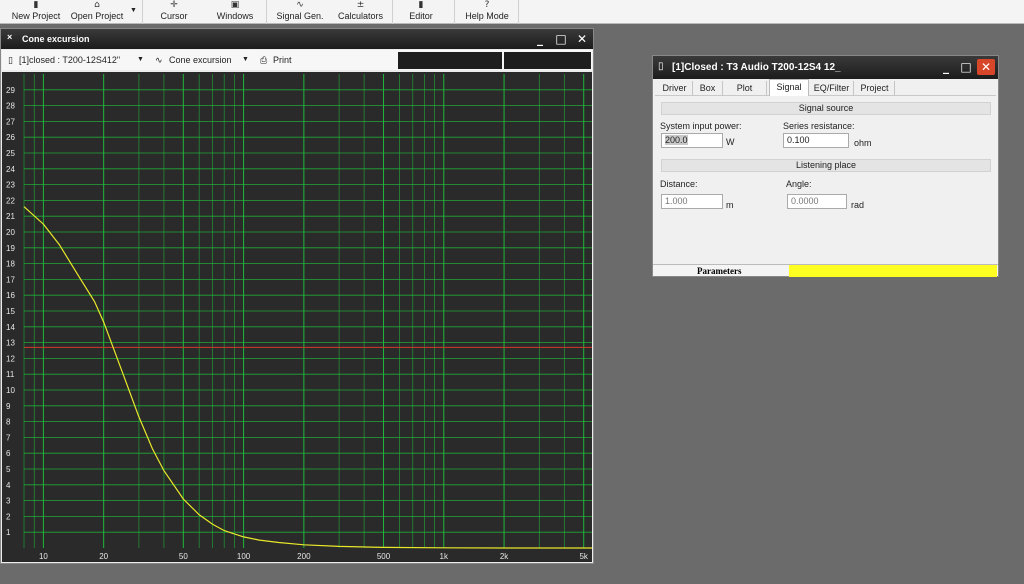 Image resolution: width=1024 pixels, height=584 pixels. Describe the element at coordinates (875, 88) in the screenshot. I see `tab-project: Project` at that location.